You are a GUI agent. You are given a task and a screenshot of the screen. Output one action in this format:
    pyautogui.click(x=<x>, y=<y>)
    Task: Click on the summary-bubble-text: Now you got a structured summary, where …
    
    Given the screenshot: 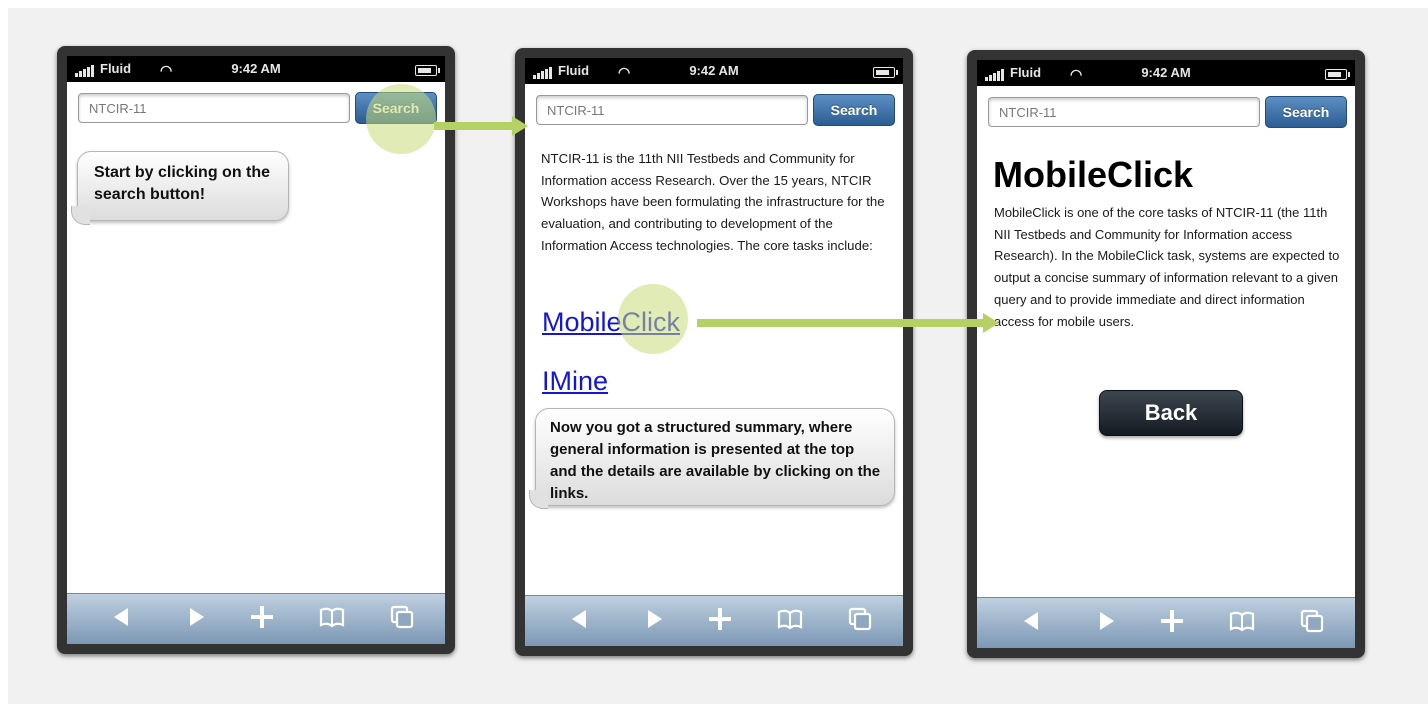 What is the action you would take?
    pyautogui.click(x=715, y=460)
    